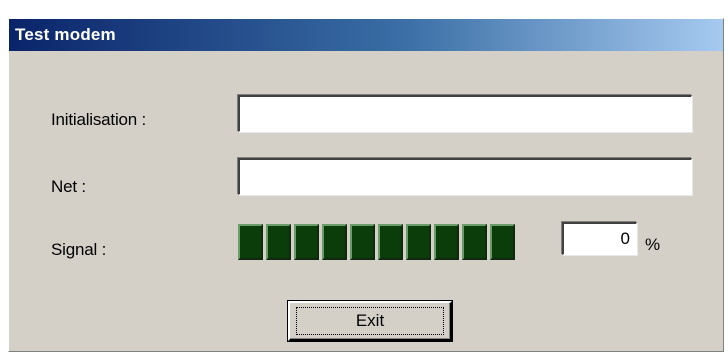 This screenshot has height=356, width=728. Describe the element at coordinates (99, 119) in the screenshot. I see `initialisation-label: Initialisation :` at that location.